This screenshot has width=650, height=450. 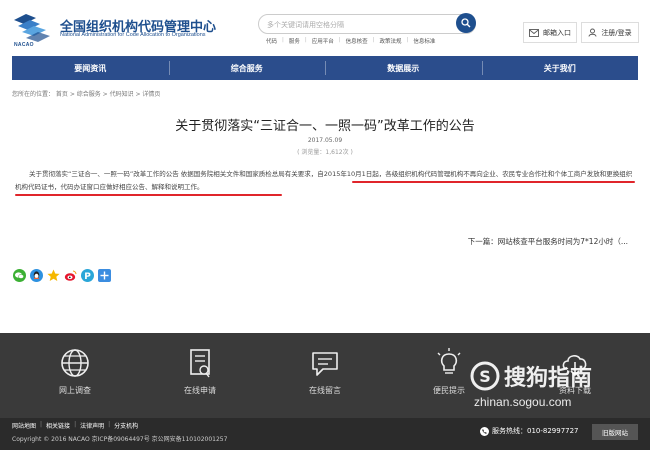 I want to click on lightbulb-icon, so click(x=449, y=361).